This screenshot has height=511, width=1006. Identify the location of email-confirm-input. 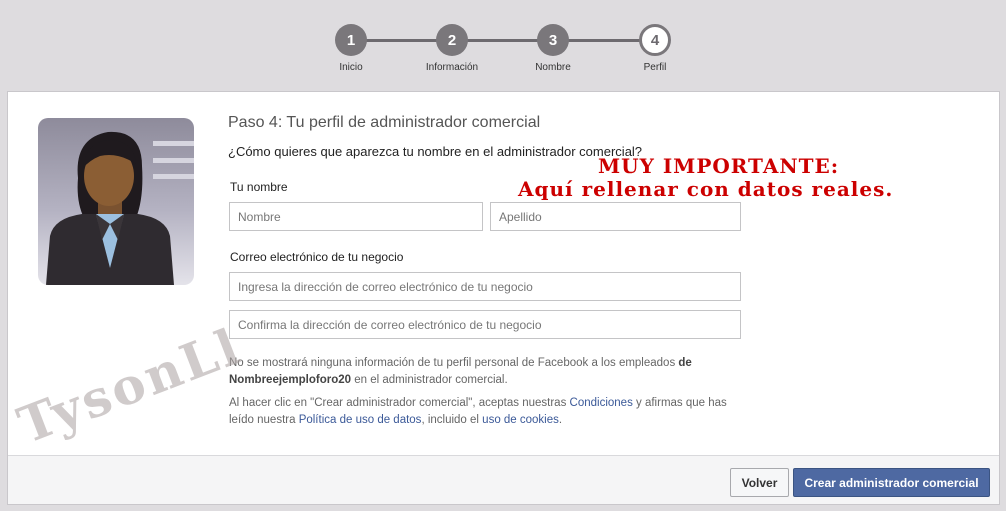
(485, 324).